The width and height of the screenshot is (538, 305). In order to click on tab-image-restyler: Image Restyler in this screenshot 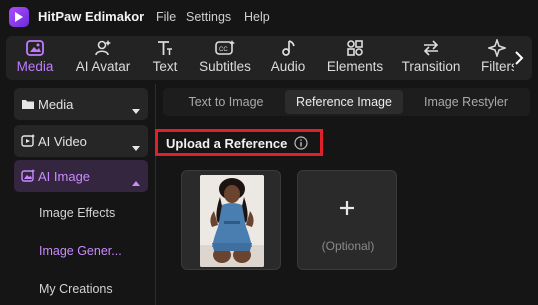, I will do `click(466, 102)`.